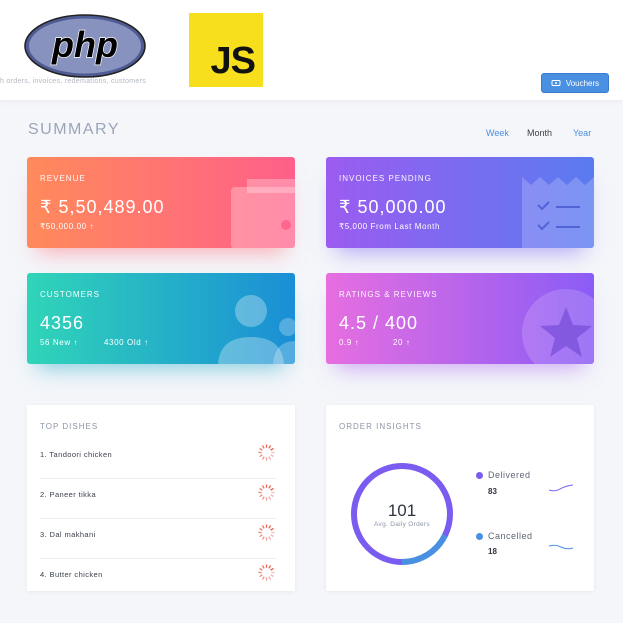 The image size is (623, 623). I want to click on customers-old: 4300 Old ↑, so click(126, 342).